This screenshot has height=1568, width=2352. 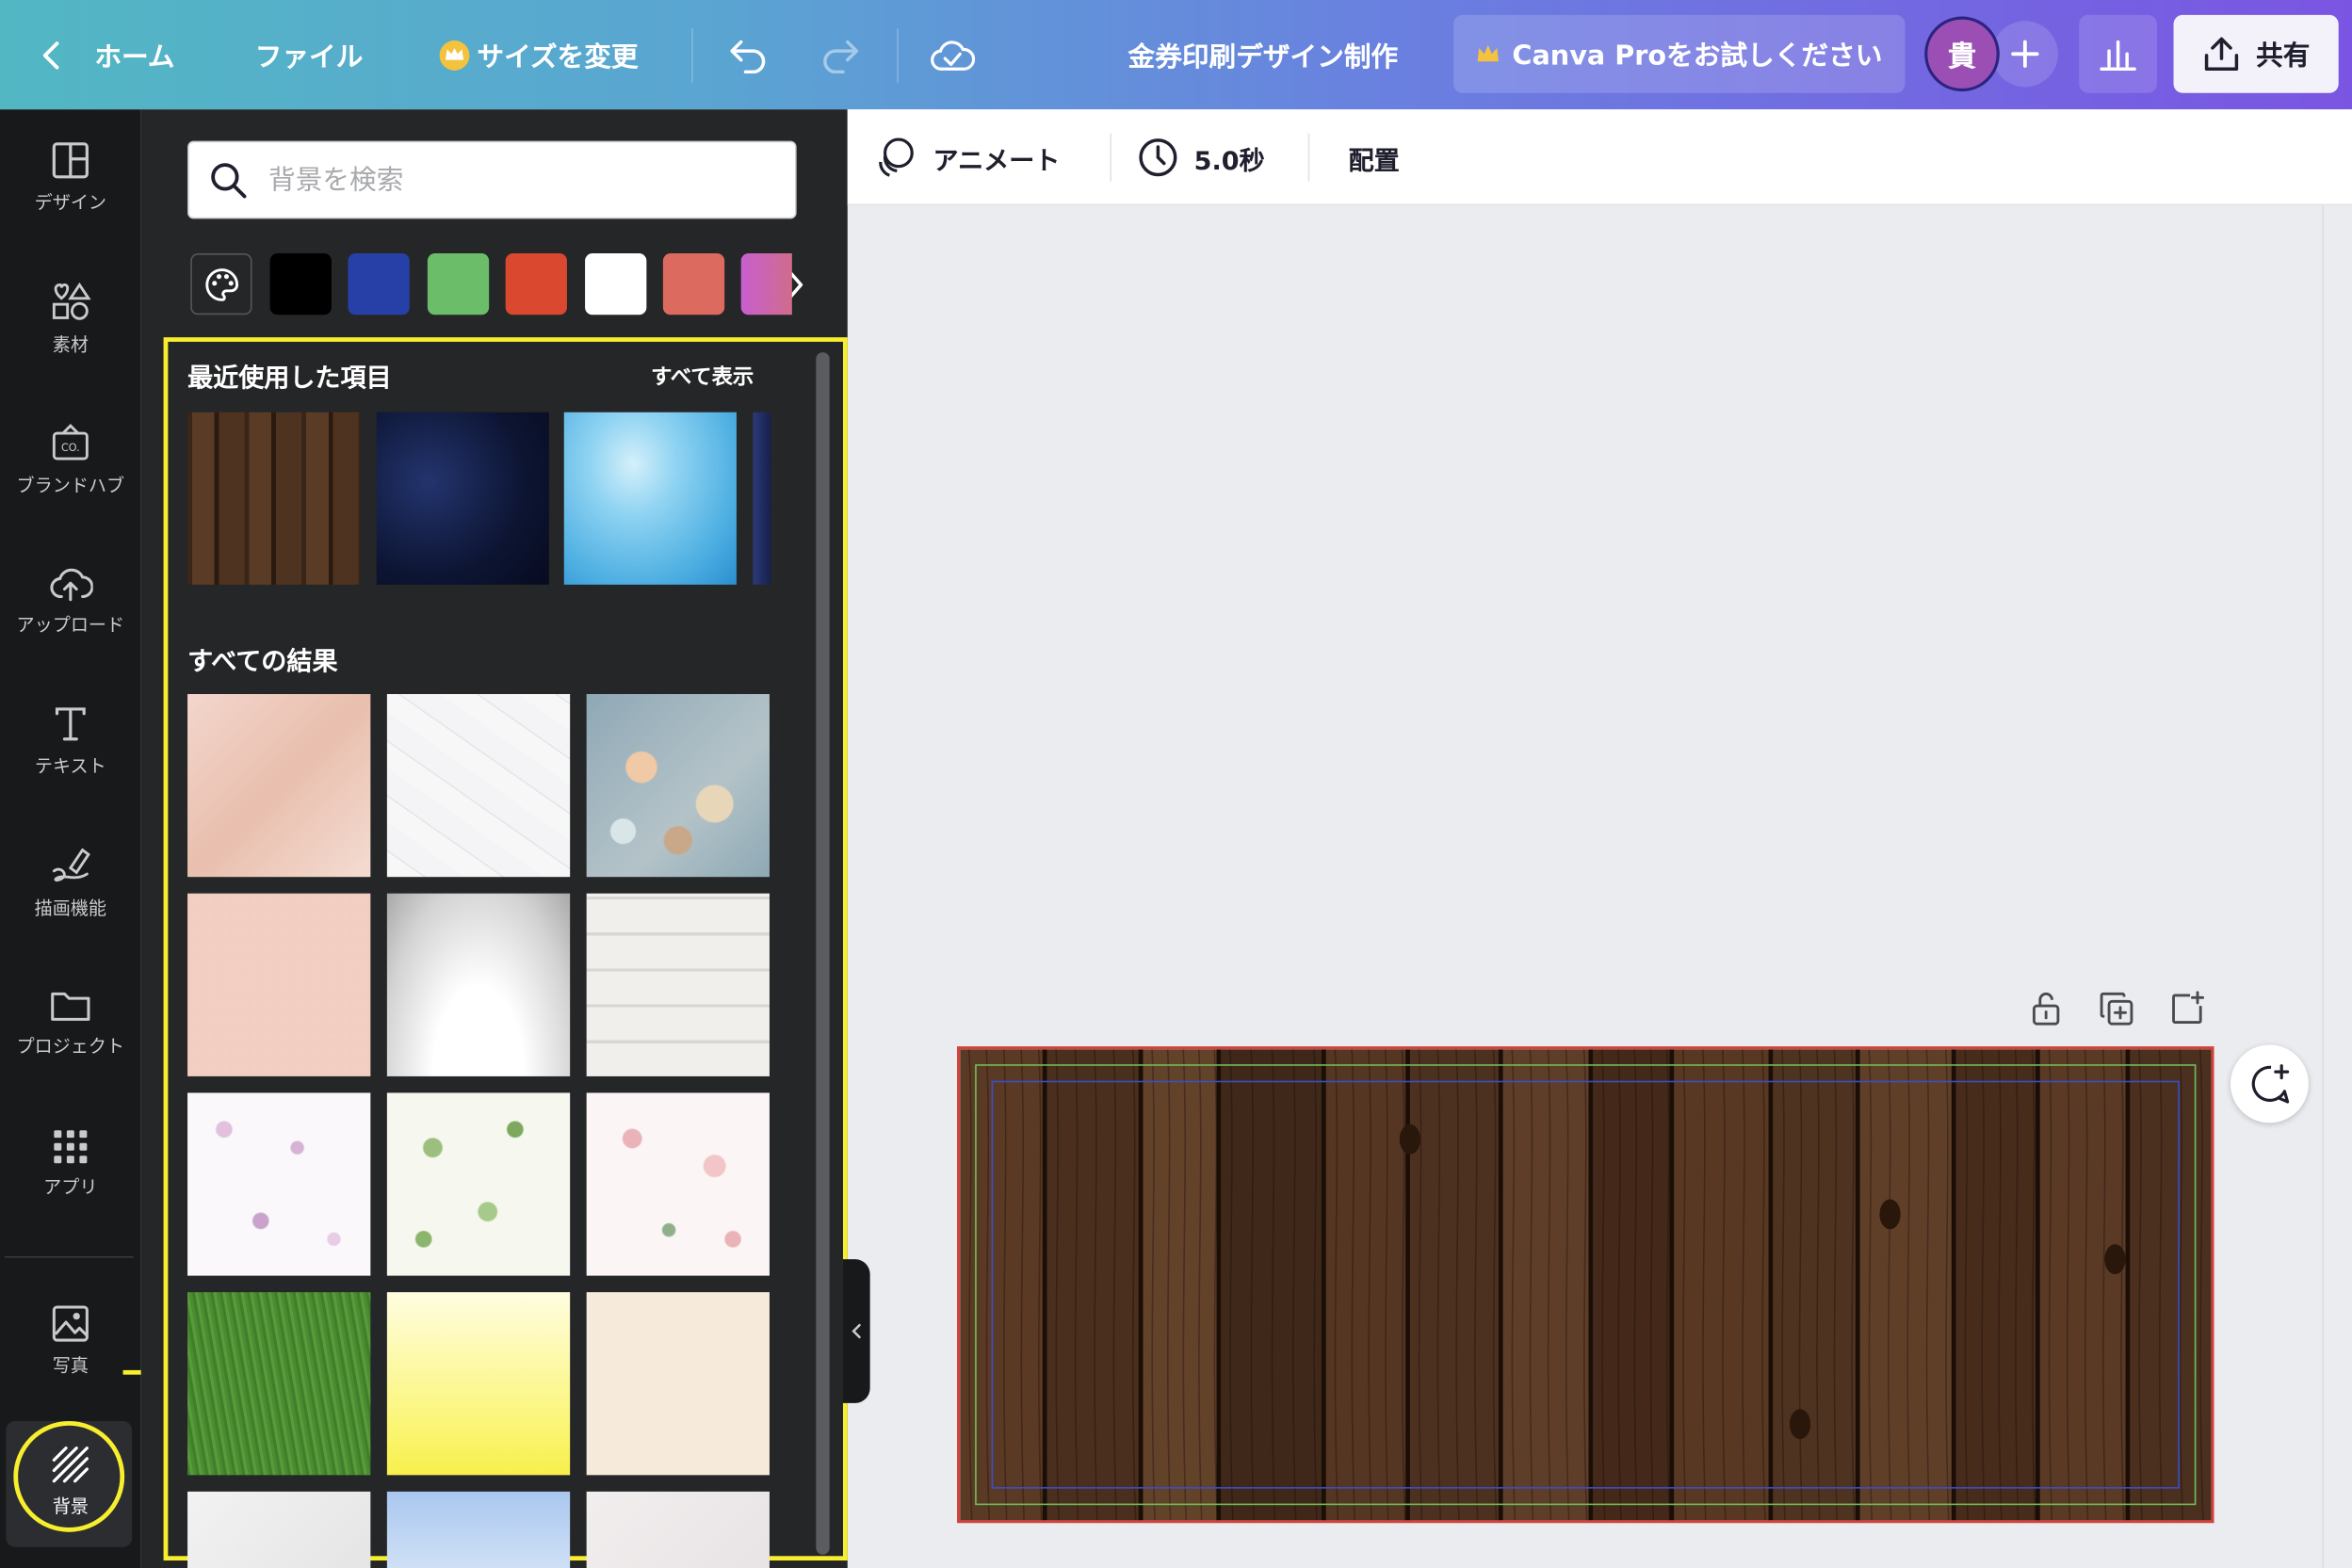 I want to click on share-label: 共有, so click(x=2283, y=56).